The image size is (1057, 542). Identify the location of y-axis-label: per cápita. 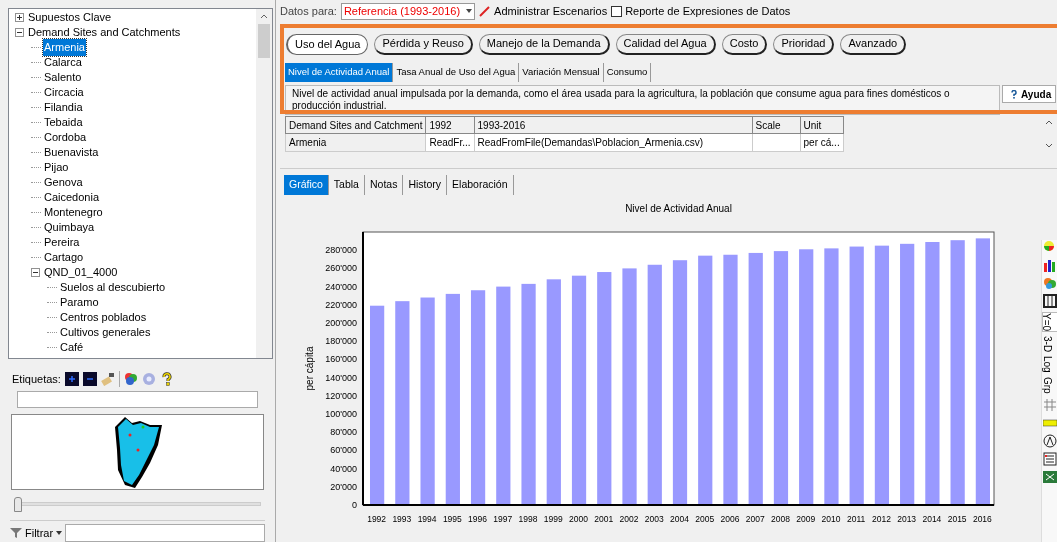
(309, 368).